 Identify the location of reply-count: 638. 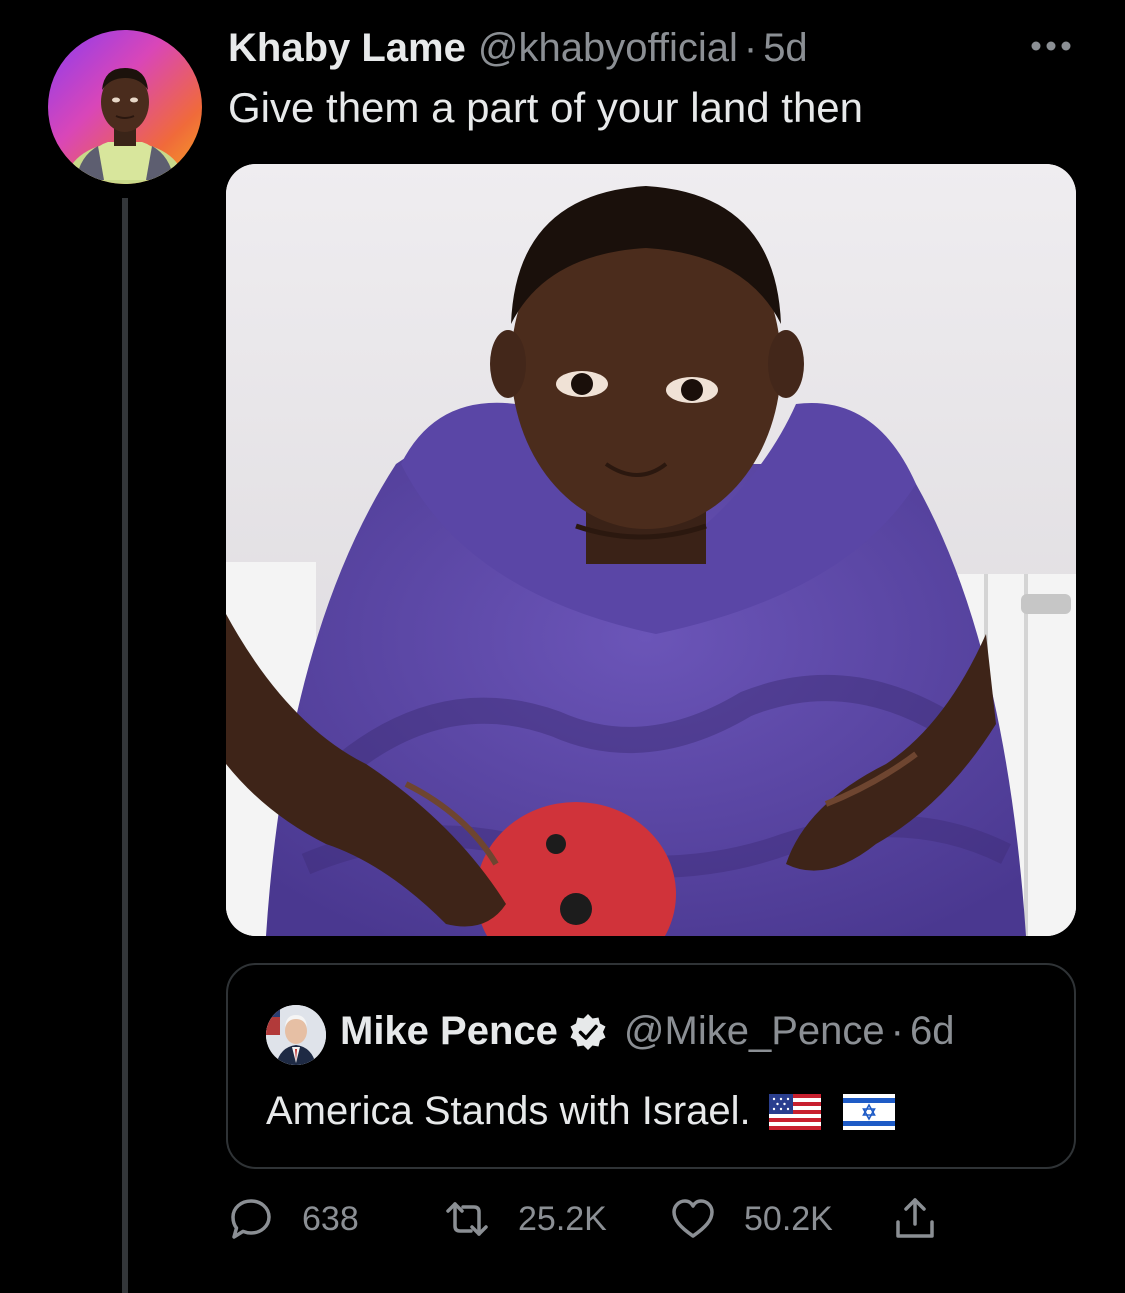
(330, 1218).